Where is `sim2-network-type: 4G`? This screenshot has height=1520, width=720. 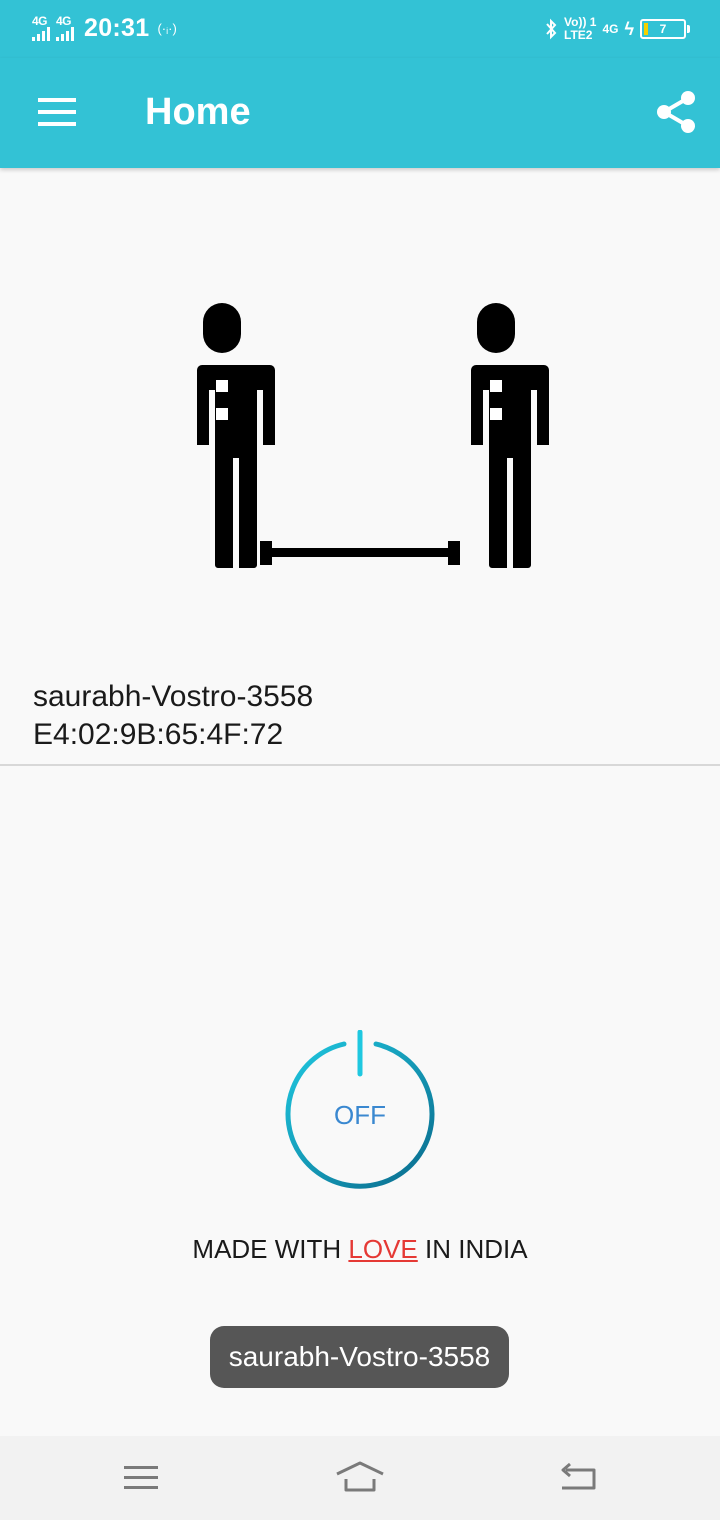 sim2-network-type: 4G is located at coordinates (64, 21).